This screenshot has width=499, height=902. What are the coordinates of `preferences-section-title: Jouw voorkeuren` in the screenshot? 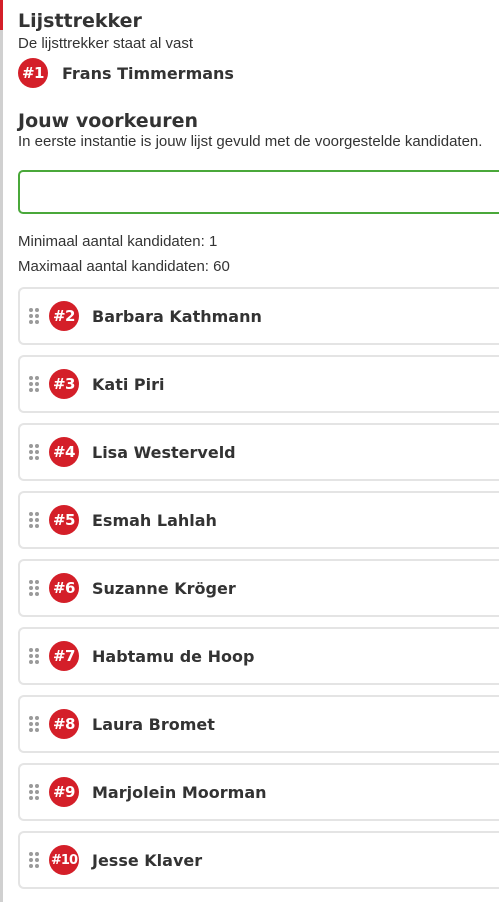 It's located at (108, 121).